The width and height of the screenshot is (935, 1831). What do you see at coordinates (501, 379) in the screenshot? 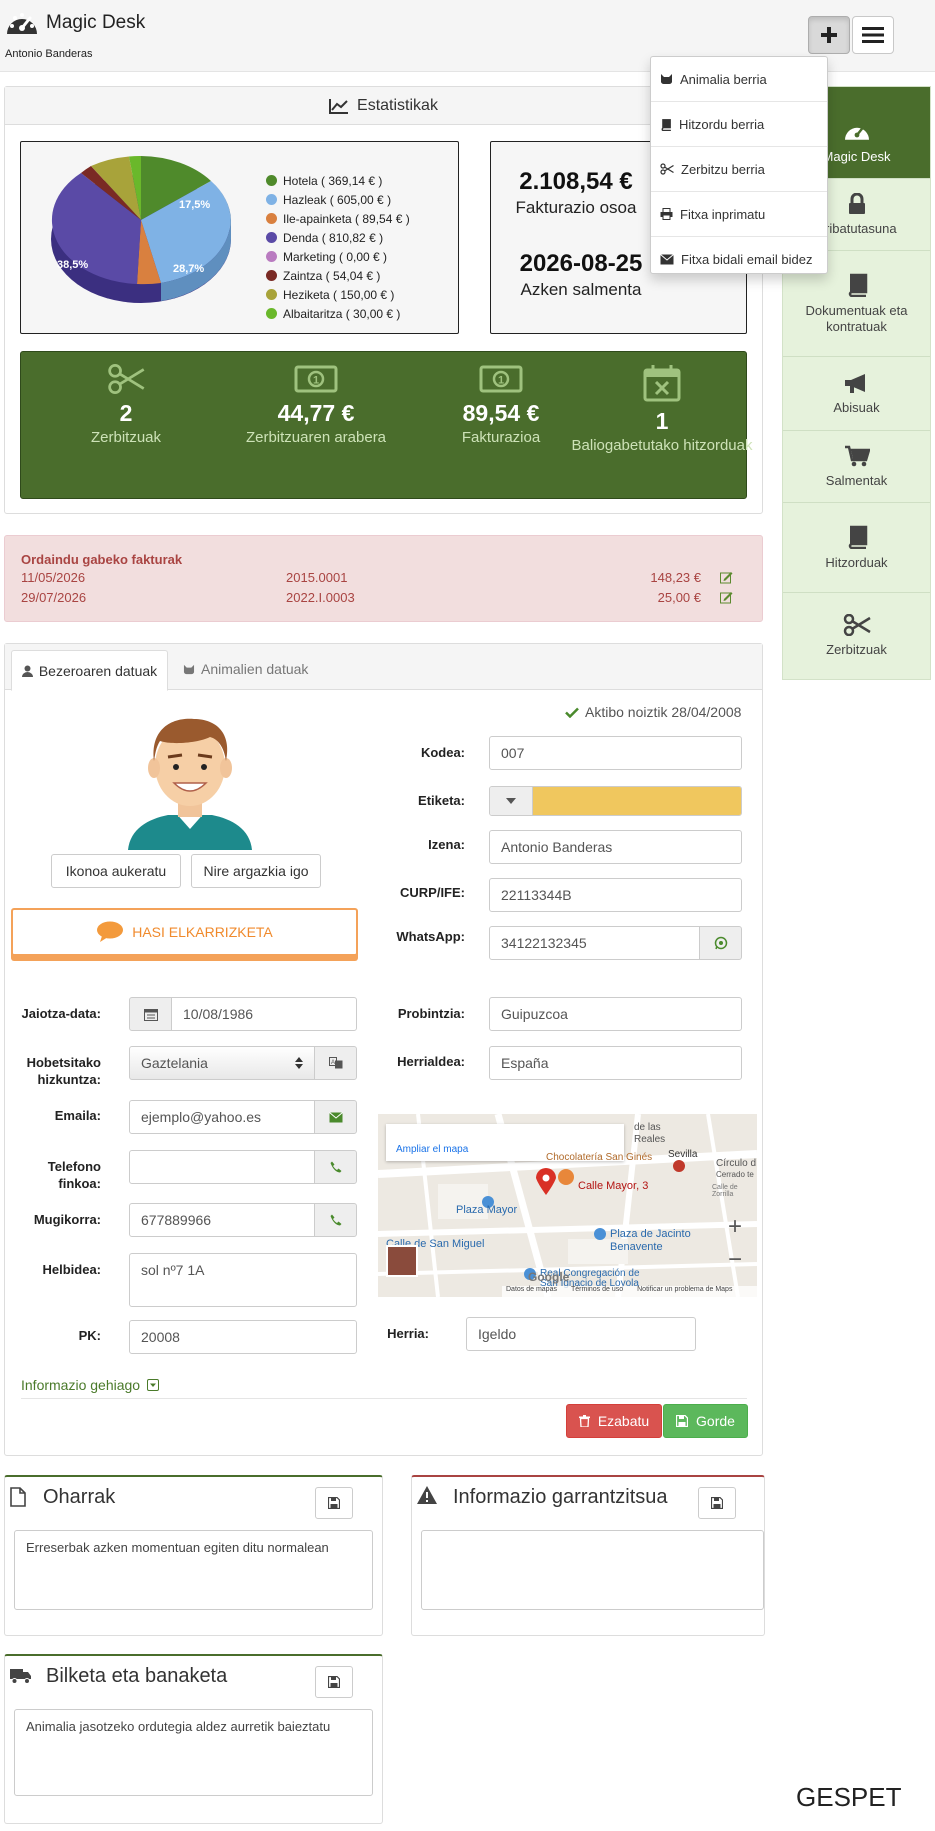
I see `money-icon: 1` at bounding box center [501, 379].